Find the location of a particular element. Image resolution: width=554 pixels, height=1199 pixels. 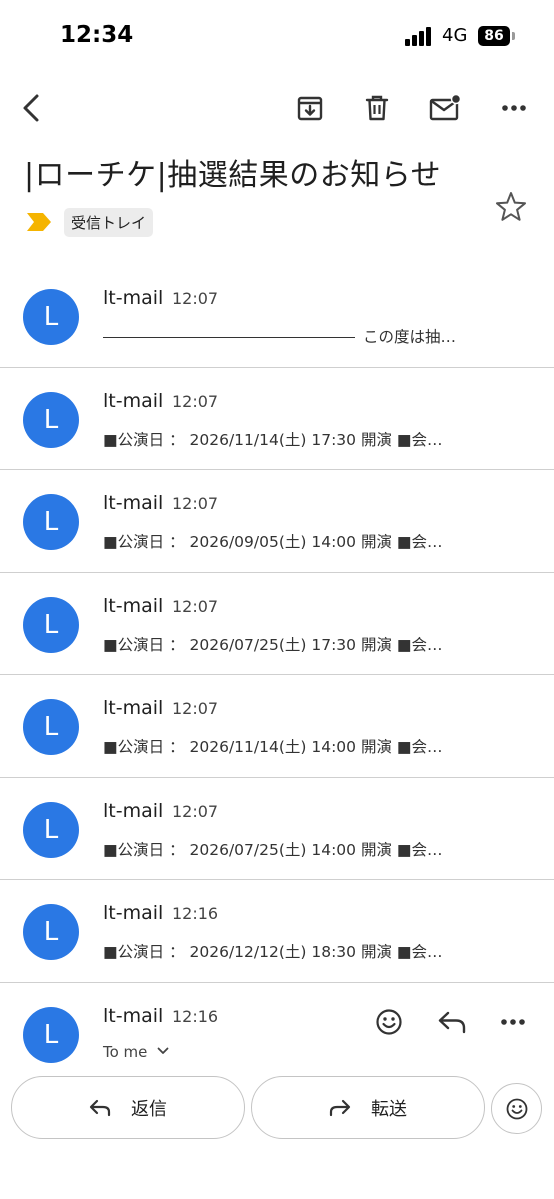

emoji-reaction-button is located at coordinates (516, 1108).